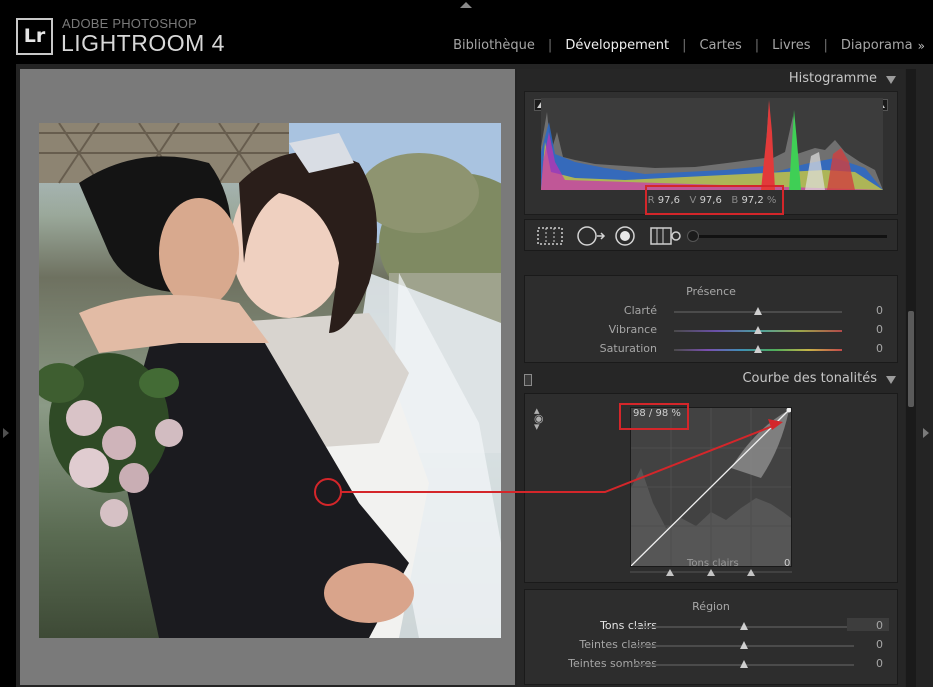 This screenshot has width=933, height=687. Describe the element at coordinates (771, 200) in the screenshot. I see `percent-unit: %` at that location.